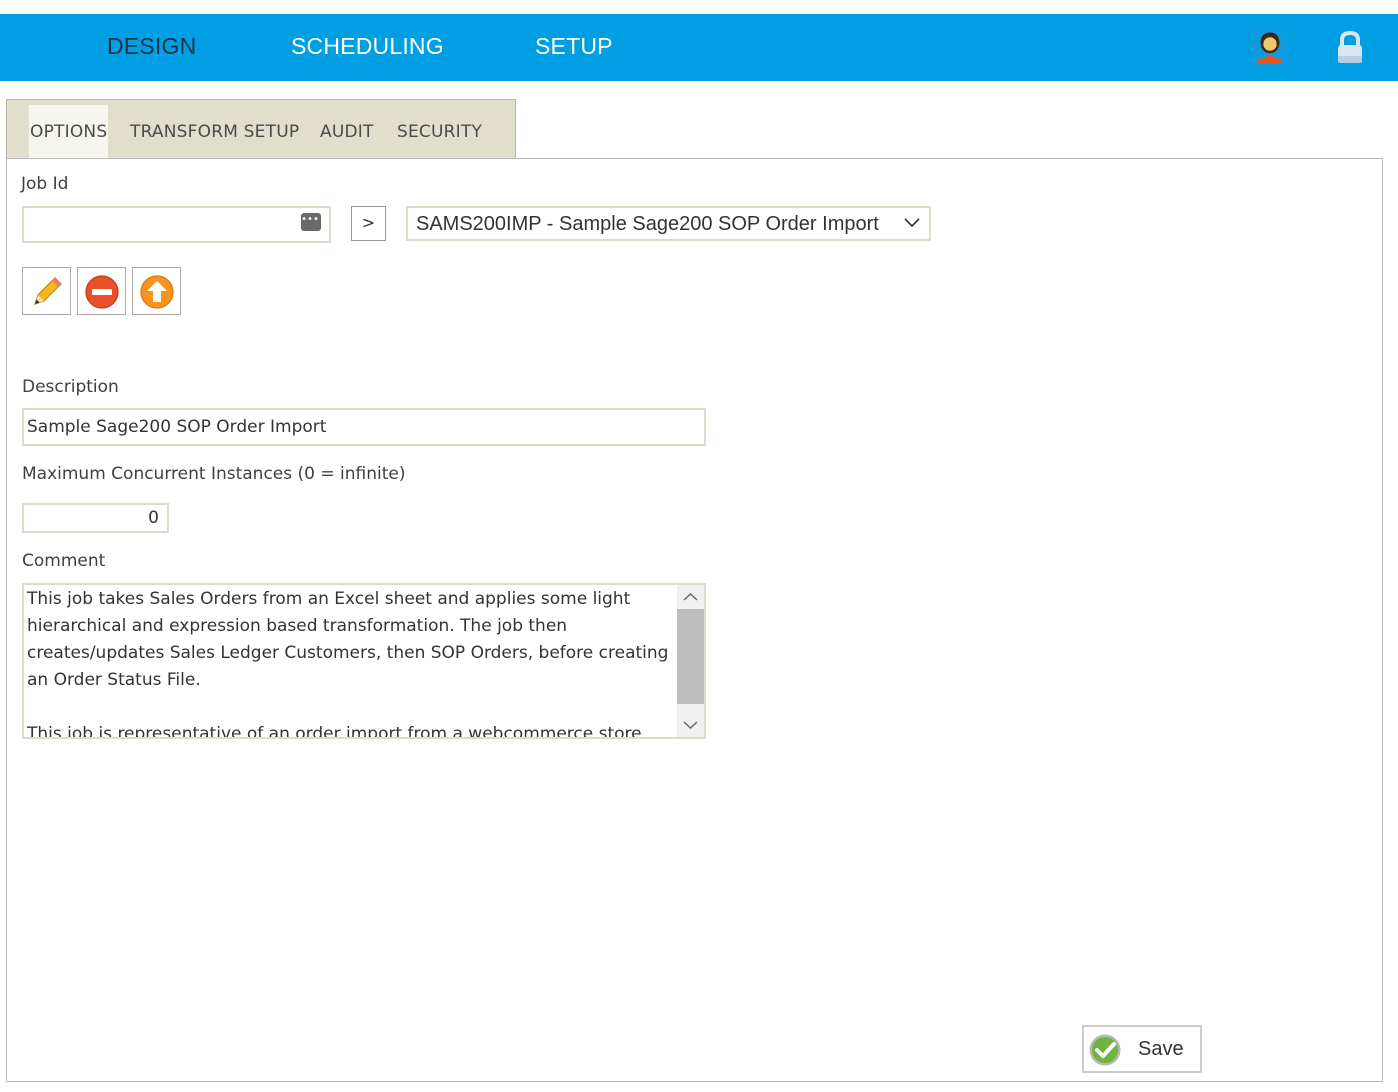 The height and width of the screenshot is (1092, 1398). I want to click on up-arrow-circle-icon, so click(157, 292).